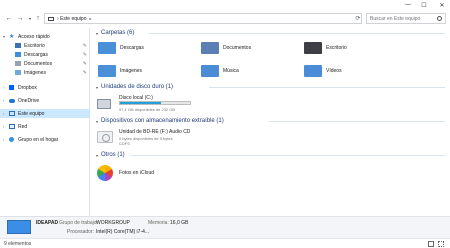 The width and height of the screenshot is (450, 248). Describe the element at coordinates (19, 227) in the screenshot. I see `laptop-icon` at that location.